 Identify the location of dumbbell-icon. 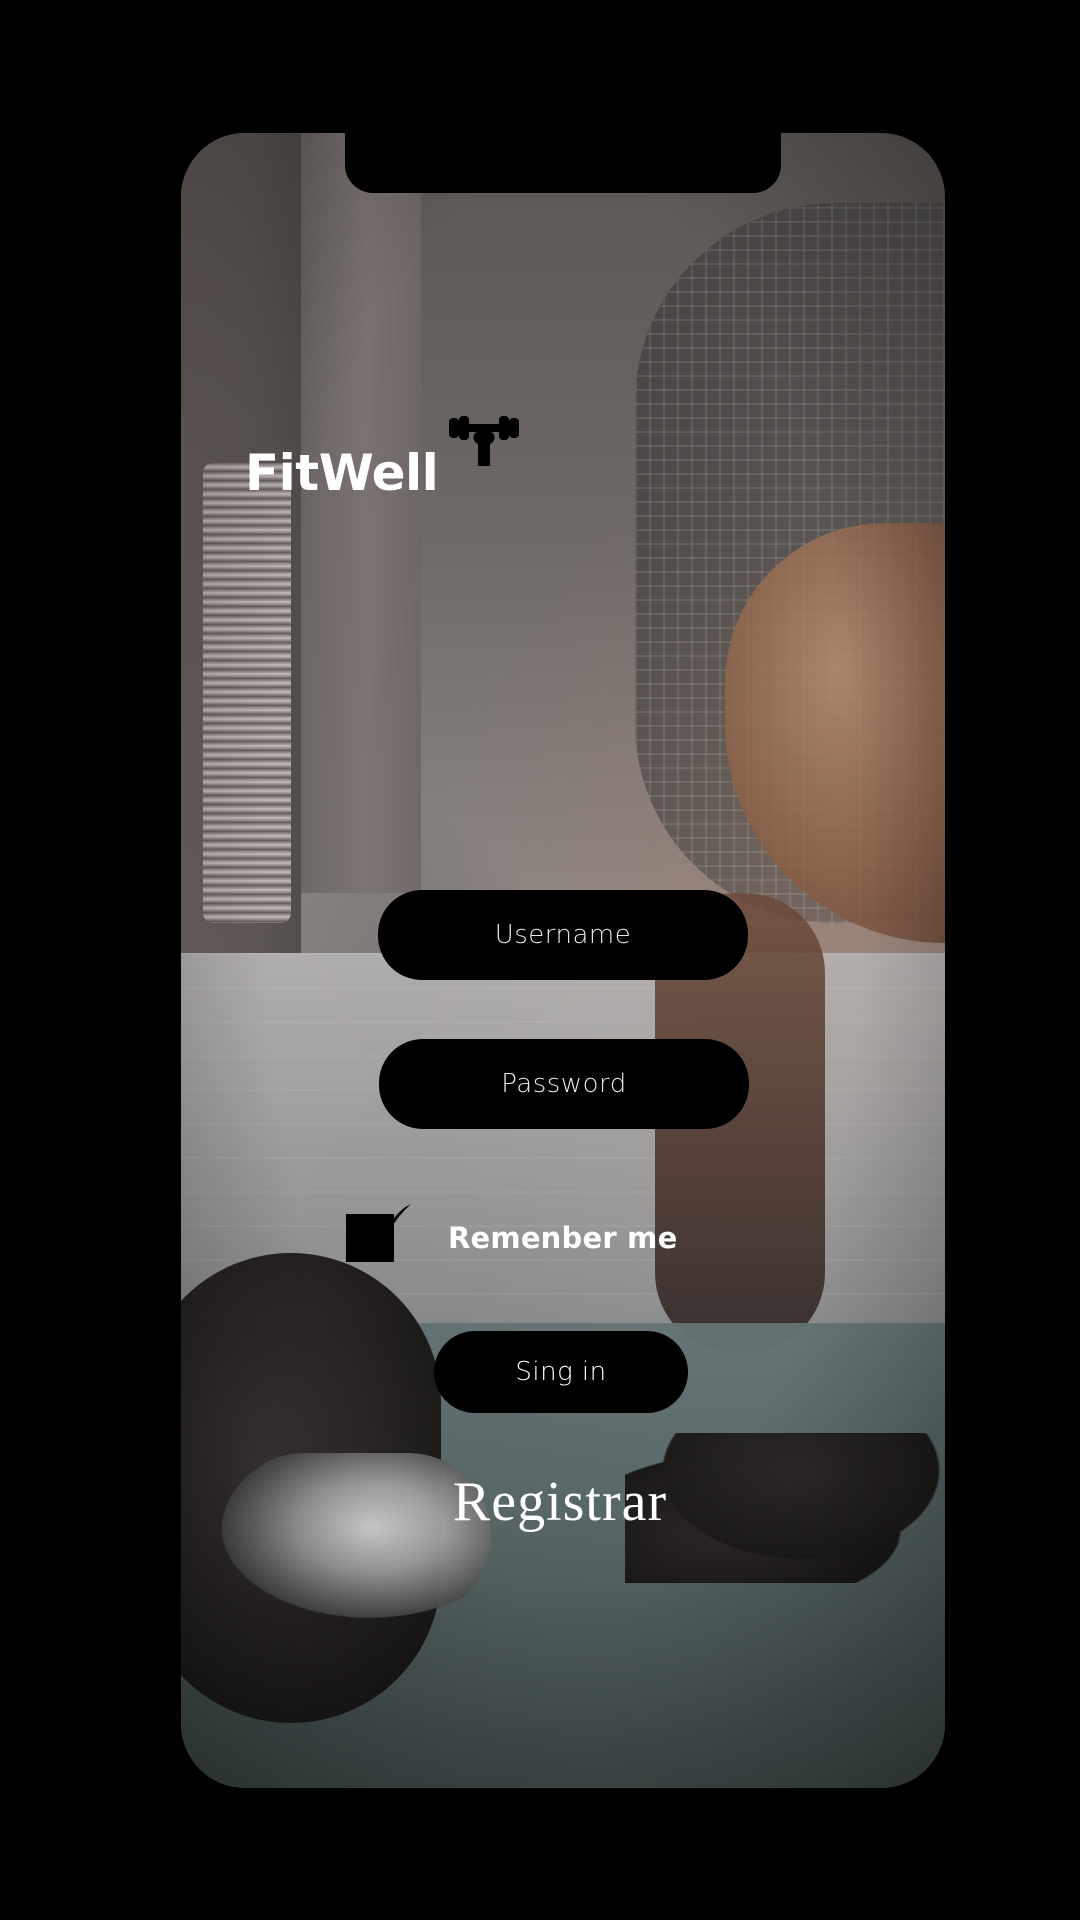
(484, 441).